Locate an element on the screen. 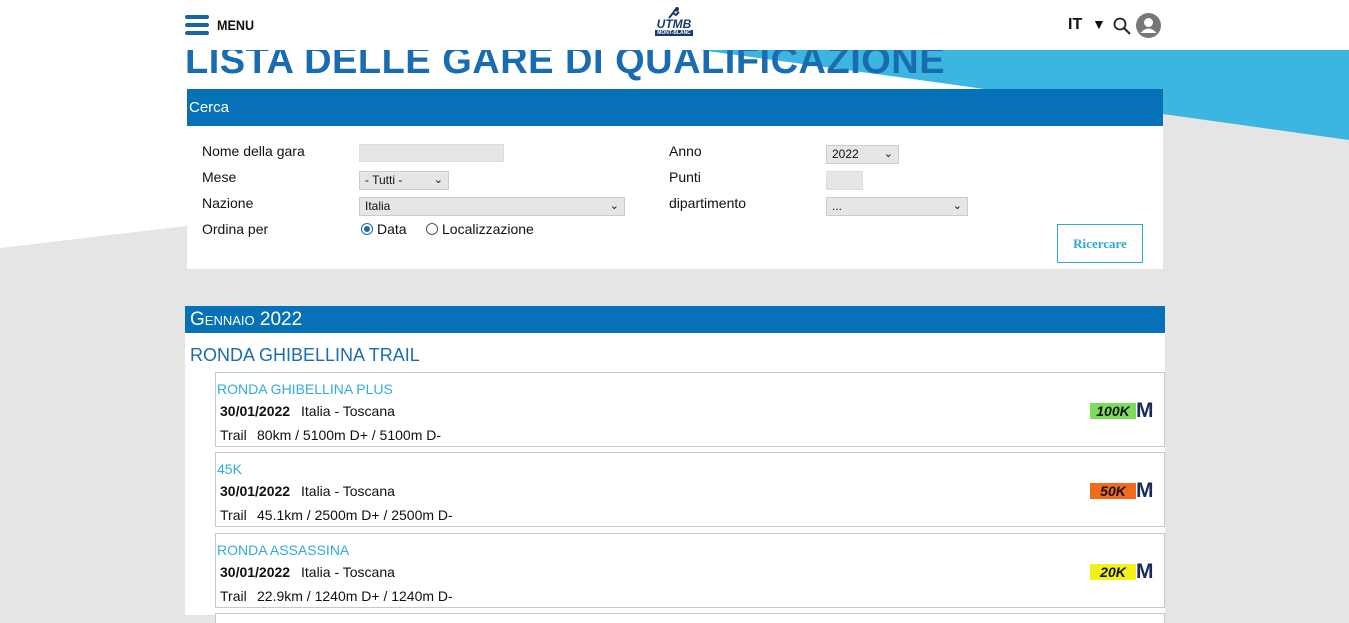 The image size is (1349, 623). race-category-badge: 20K M is located at coordinates (1125, 571).